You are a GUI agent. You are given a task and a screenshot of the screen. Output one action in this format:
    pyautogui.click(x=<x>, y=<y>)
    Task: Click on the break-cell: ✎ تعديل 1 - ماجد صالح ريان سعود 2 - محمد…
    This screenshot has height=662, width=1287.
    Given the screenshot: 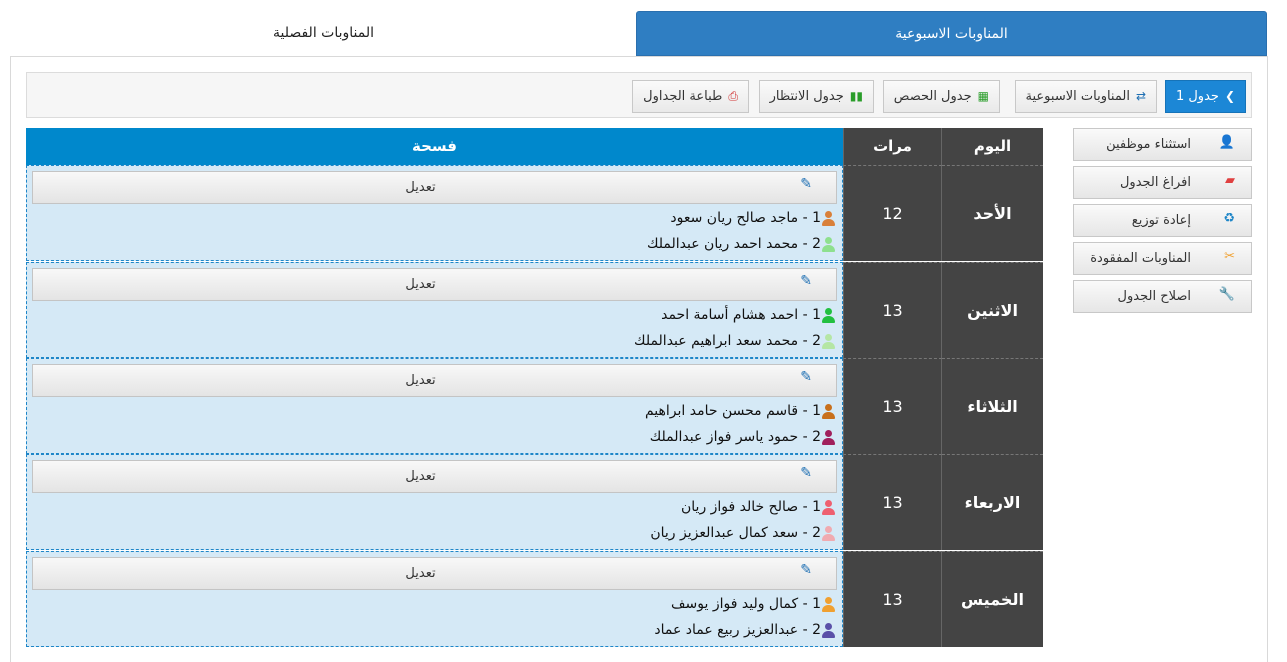 What is the action you would take?
    pyautogui.click(x=434, y=213)
    